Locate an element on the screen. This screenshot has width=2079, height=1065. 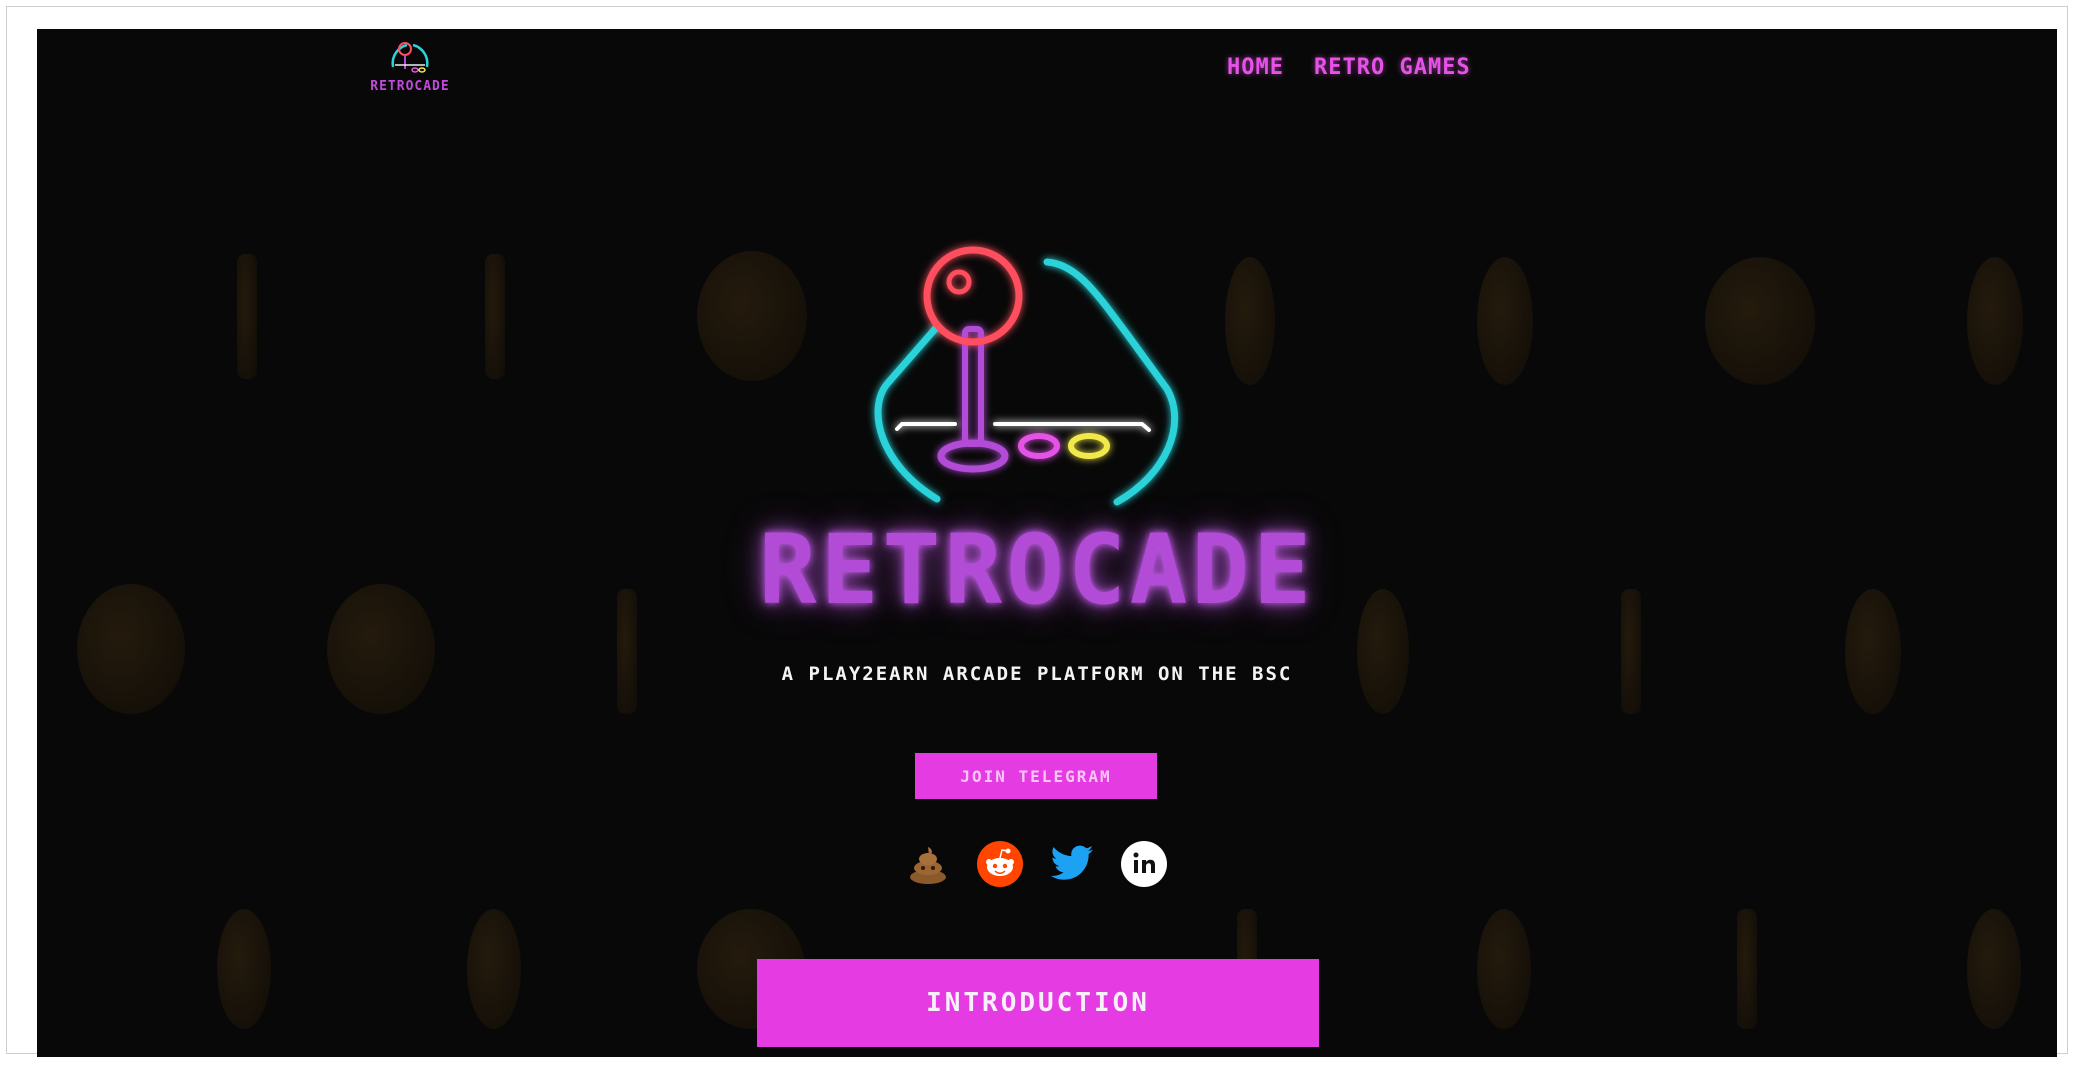
header-logo: RETROCADE is located at coordinates (410, 69).